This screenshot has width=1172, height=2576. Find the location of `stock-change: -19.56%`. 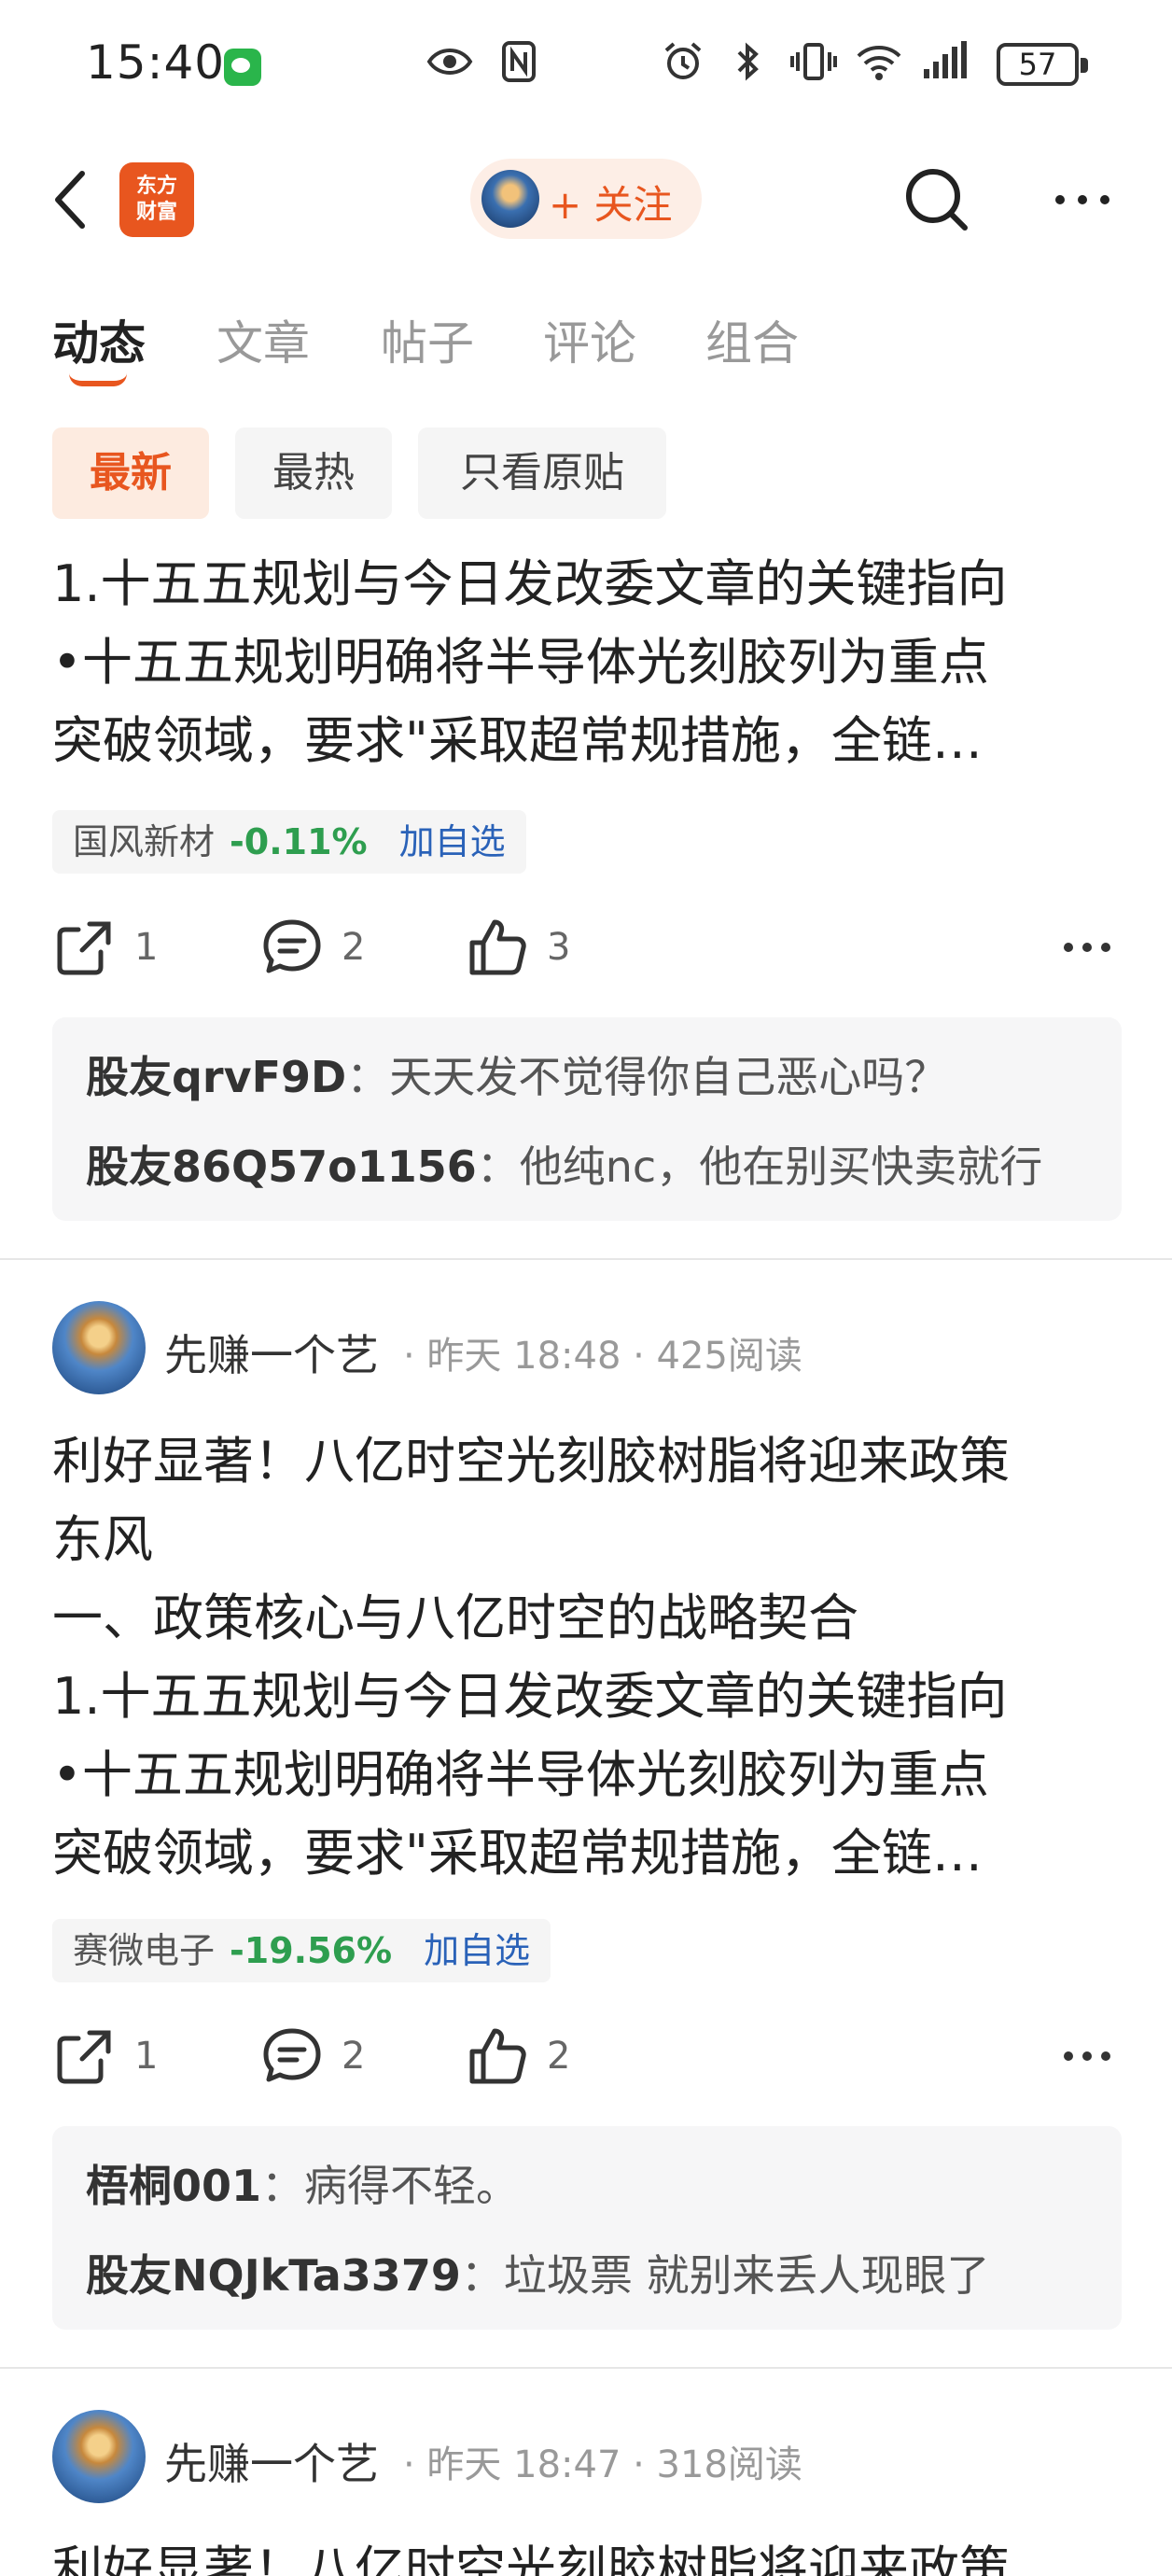

stock-change: -19.56% is located at coordinates (311, 1950).